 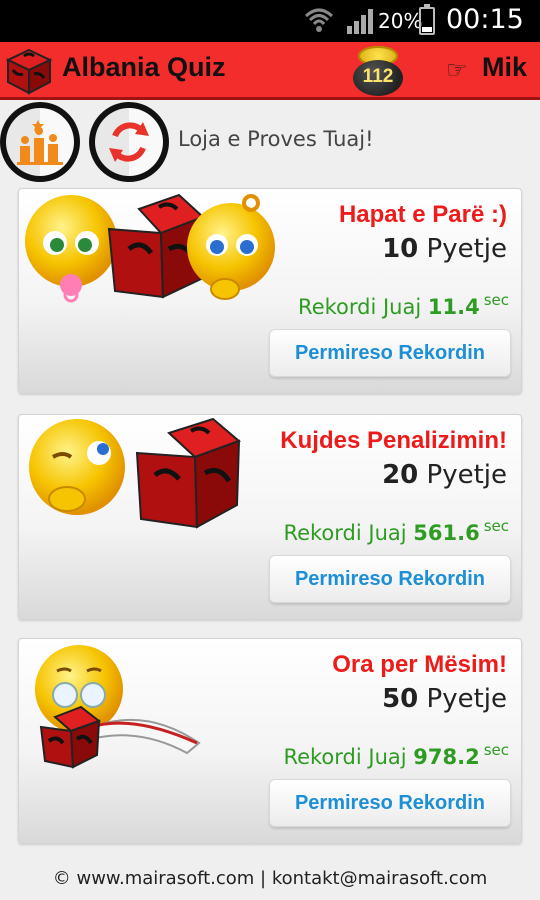 I want to click on status-bar: 20% 00:15, so click(x=270, y=21).